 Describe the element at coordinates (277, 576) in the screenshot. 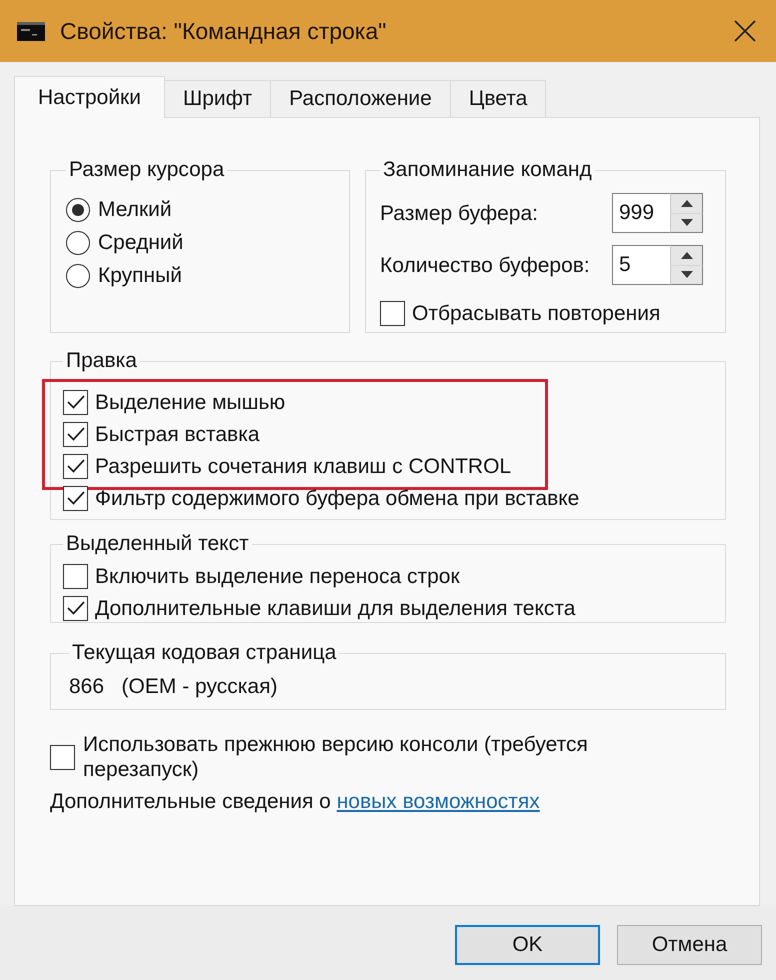

I see `checkbox-label: Включить выделение переноса строк` at that location.